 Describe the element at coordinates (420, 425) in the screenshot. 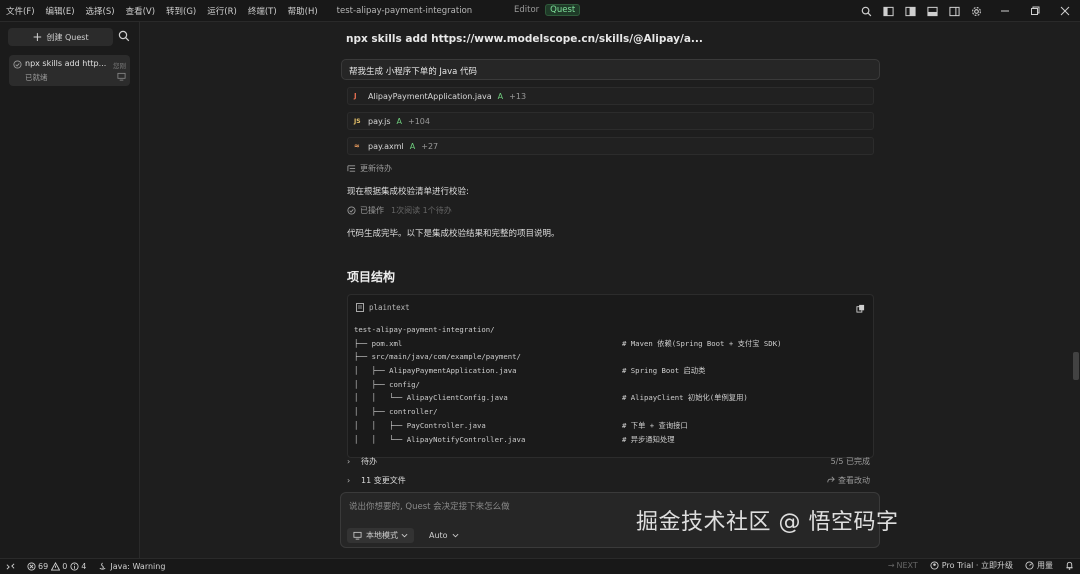

I see `code-tree-text: │ │ ├── PayController.java` at that location.